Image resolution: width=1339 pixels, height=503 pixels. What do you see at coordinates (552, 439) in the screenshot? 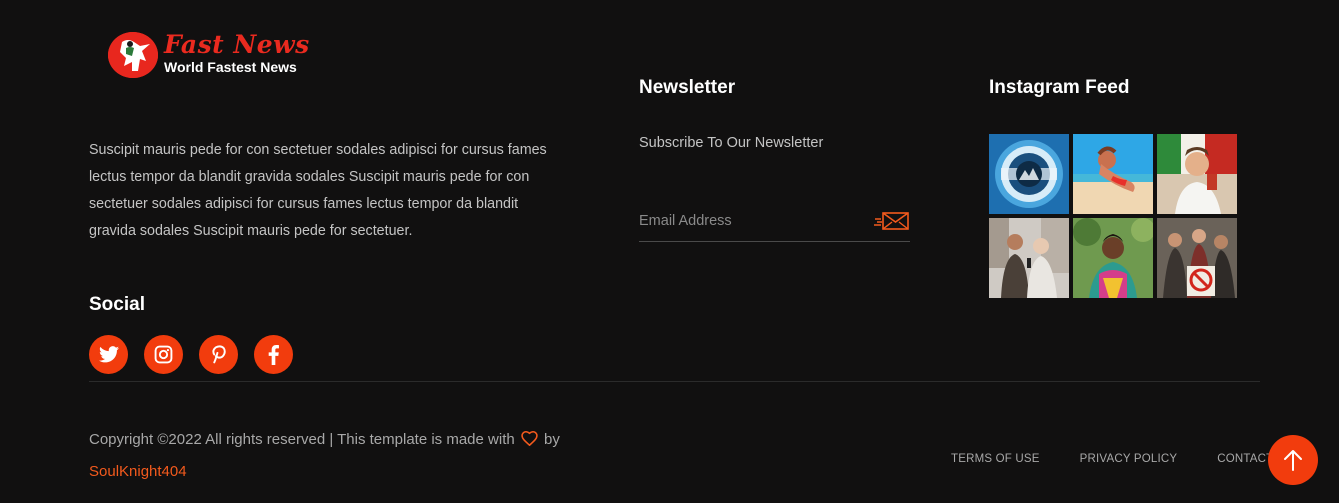
I see `copyright-after: by` at bounding box center [552, 439].